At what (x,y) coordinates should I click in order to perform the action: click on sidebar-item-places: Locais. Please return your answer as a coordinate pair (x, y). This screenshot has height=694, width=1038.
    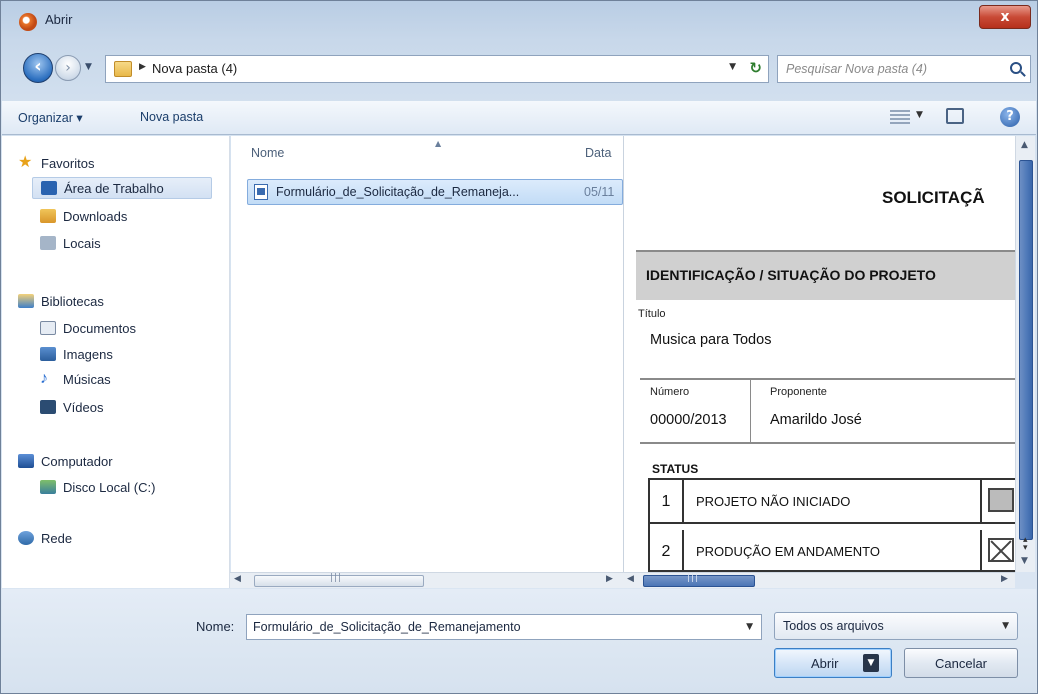
    Looking at the image, I should click on (70, 243).